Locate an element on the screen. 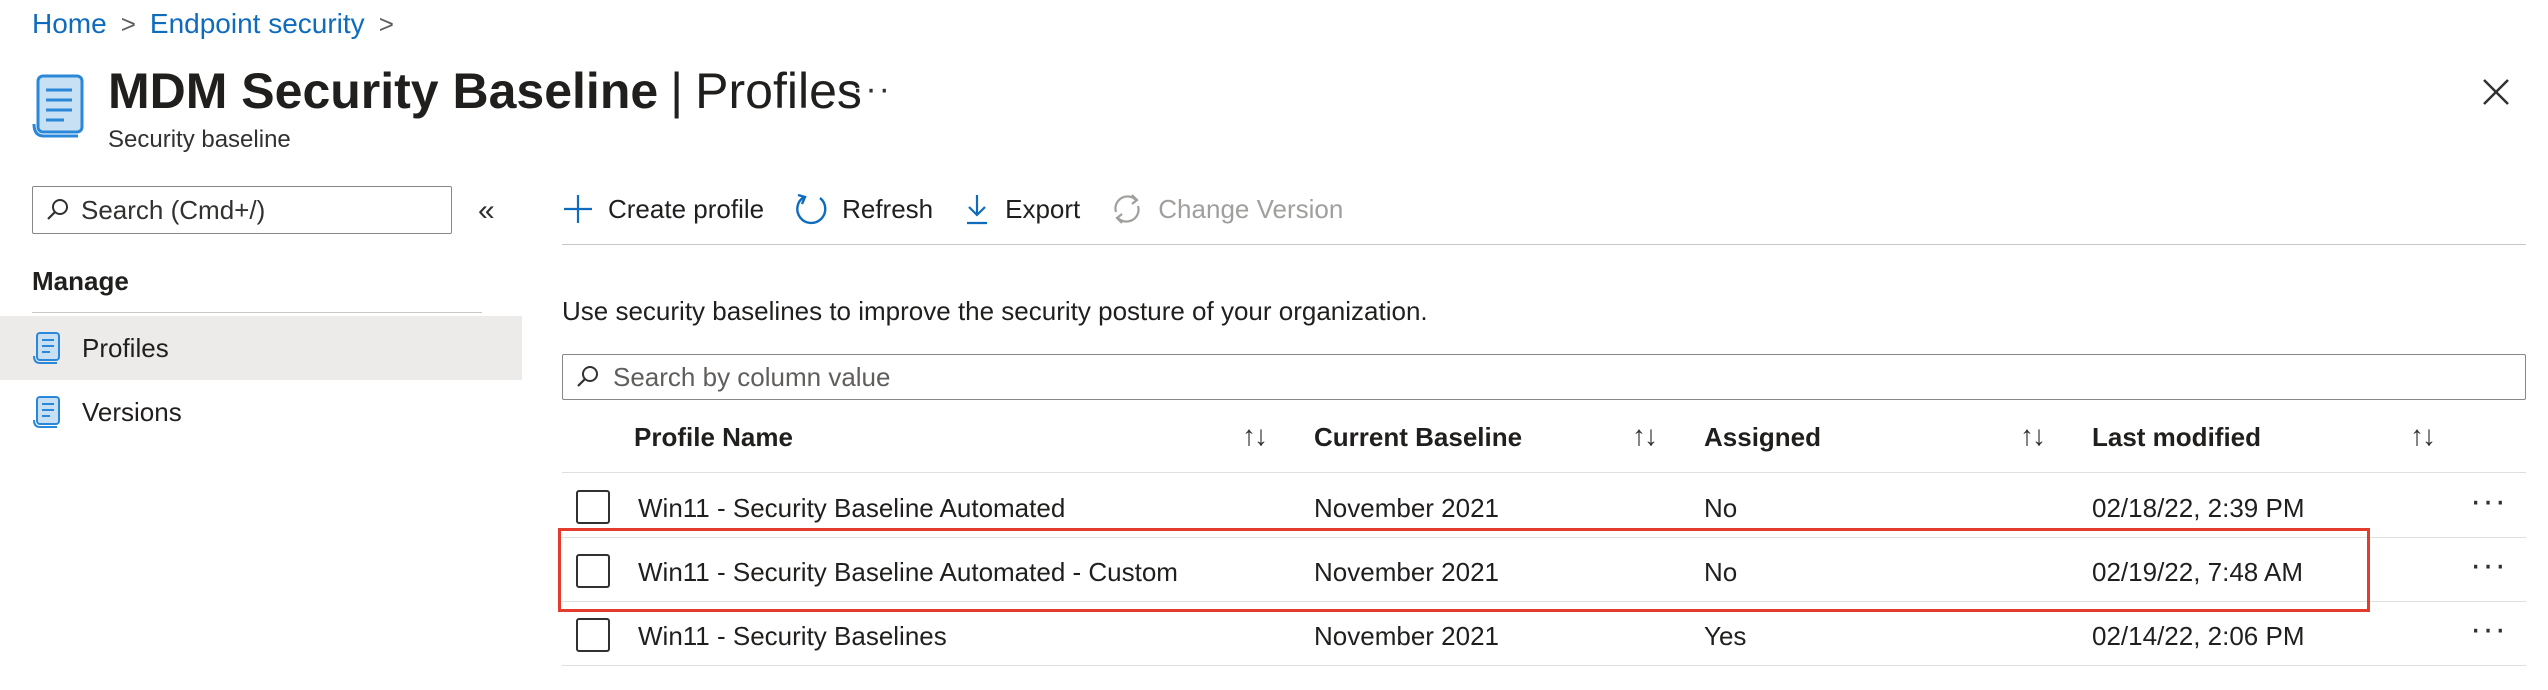 This screenshot has height=690, width=2548. sidebar-item-profiles: Profiles is located at coordinates (261, 348).